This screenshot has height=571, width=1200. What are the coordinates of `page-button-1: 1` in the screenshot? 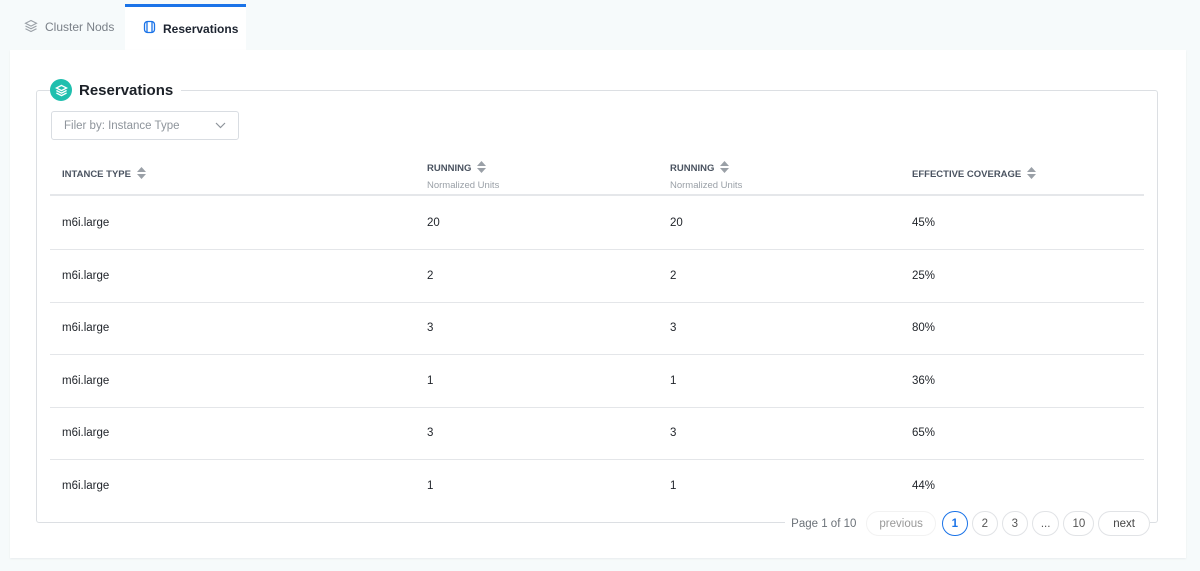 It's located at (954, 523).